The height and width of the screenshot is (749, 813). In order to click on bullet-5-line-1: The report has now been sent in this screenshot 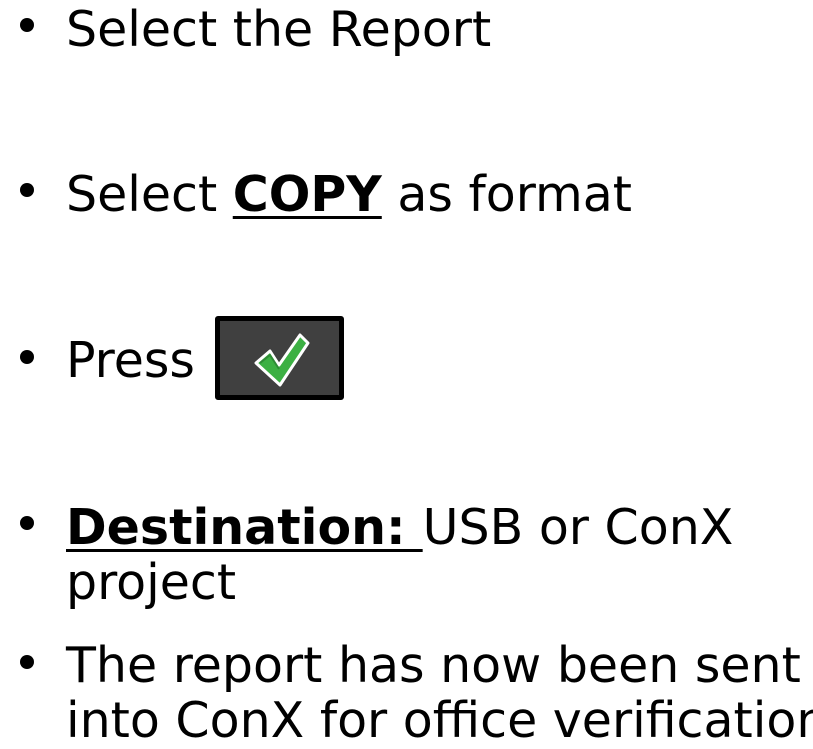, I will do `click(433, 665)`.